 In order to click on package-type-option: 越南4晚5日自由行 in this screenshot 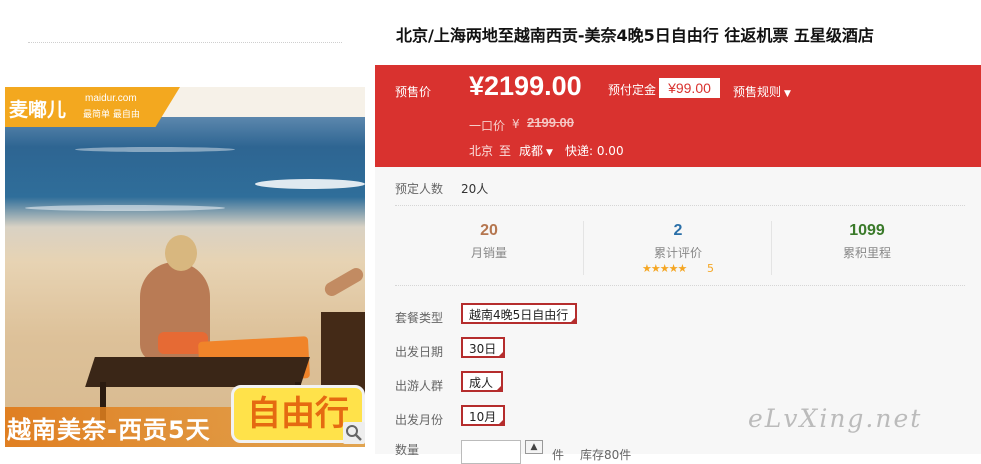, I will do `click(519, 313)`.